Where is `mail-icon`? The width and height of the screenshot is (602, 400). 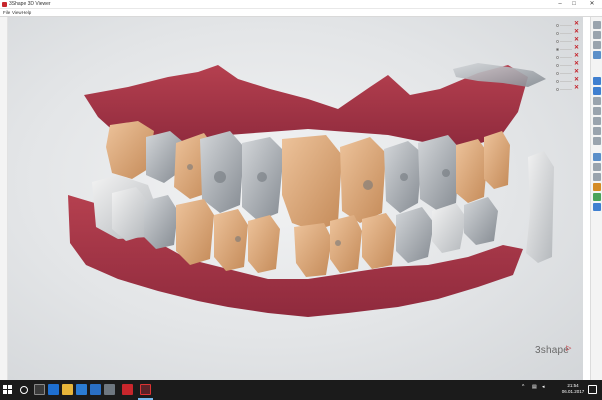 mail-icon is located at coordinates (95, 389).